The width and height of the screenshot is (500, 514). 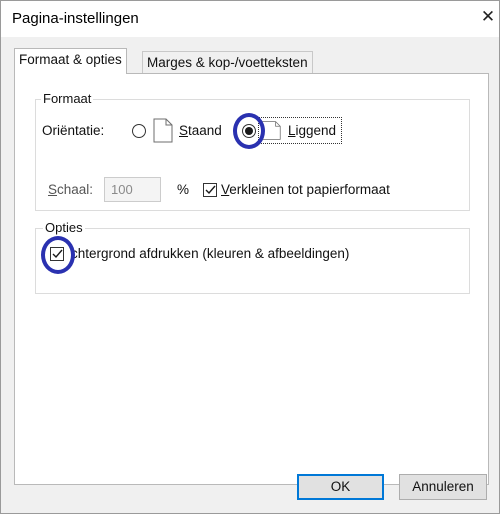 What do you see at coordinates (58, 255) in the screenshot?
I see `print-background-highlight-circle` at bounding box center [58, 255].